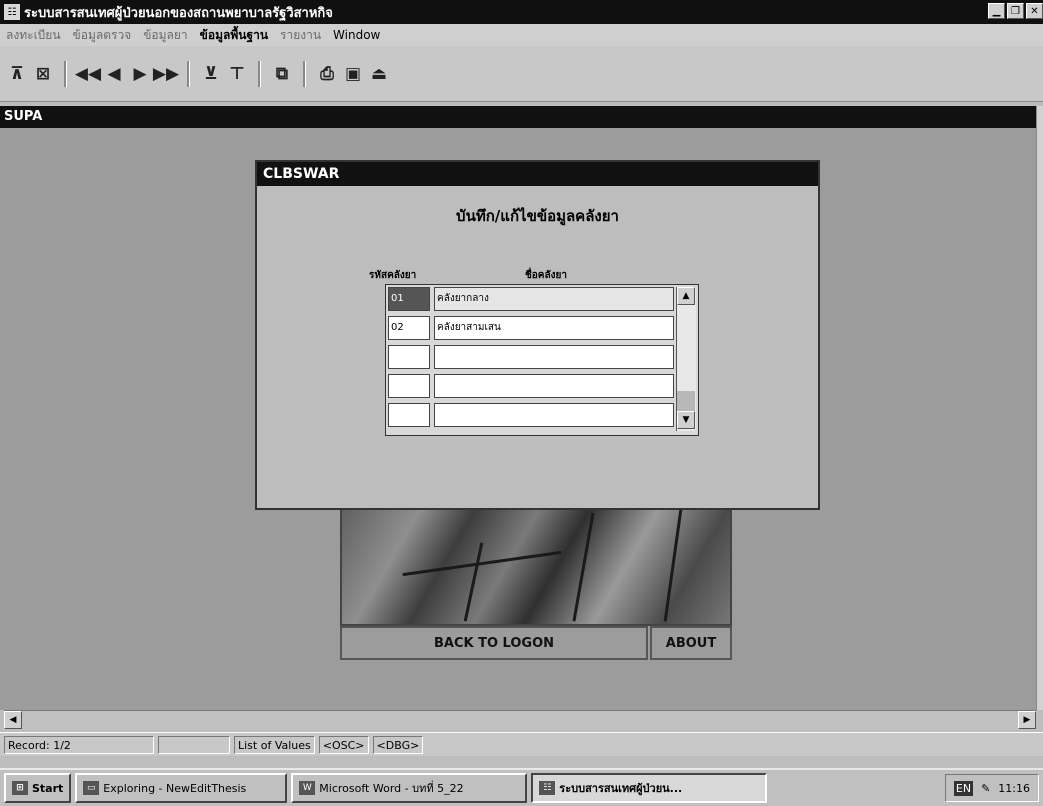 This screenshot has width=1043, height=806. I want to click on start-label: Start, so click(48, 788).